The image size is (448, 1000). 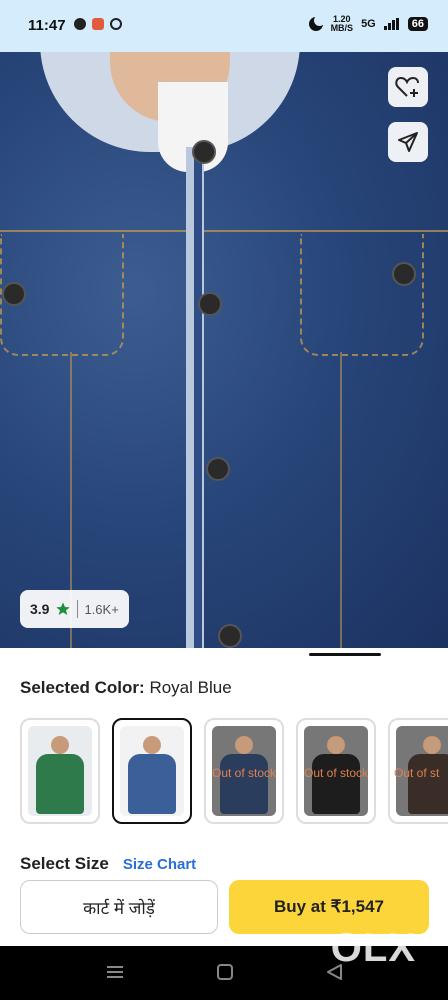 I want to click on rating-count: 1.6K+, so click(x=101, y=609).